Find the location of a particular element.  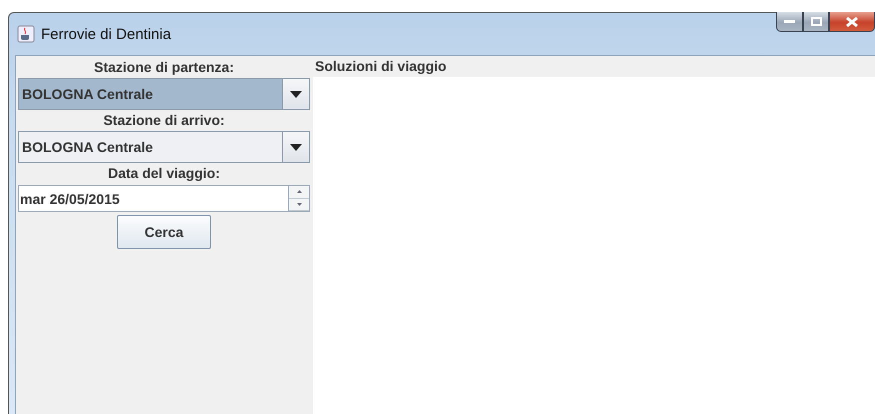

maximize-icon is located at coordinates (816, 21).